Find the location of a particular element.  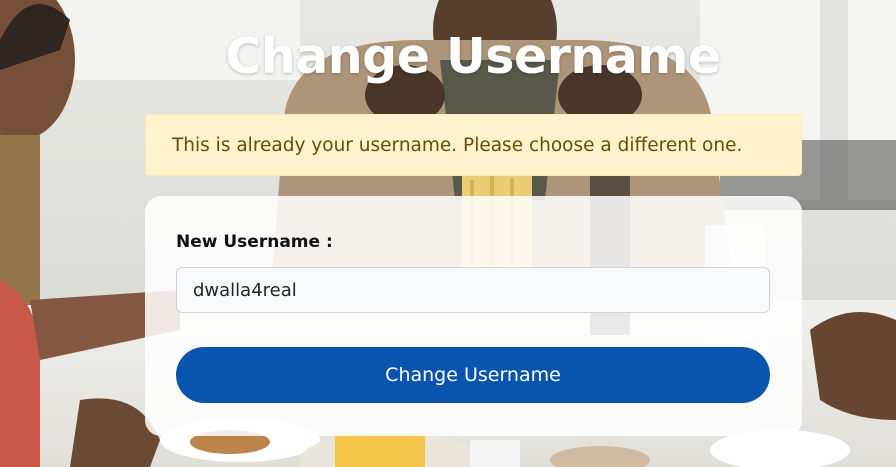

new-username-input is located at coordinates (473, 290).